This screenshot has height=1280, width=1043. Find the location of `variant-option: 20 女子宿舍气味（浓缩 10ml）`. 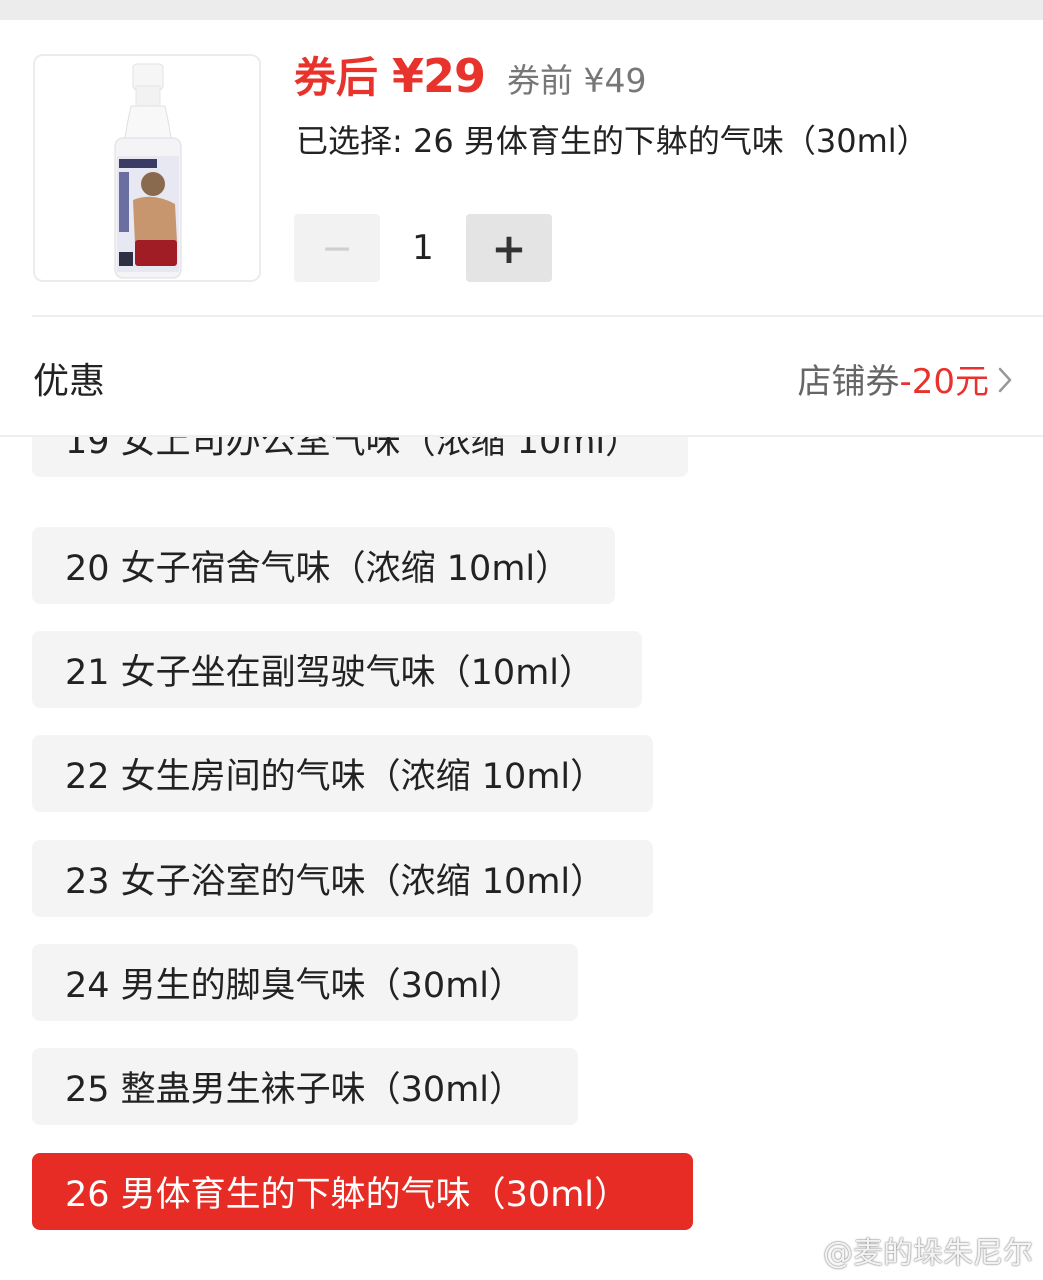

variant-option: 20 女子宿舍气味（浓缩 10ml） is located at coordinates (323, 565).